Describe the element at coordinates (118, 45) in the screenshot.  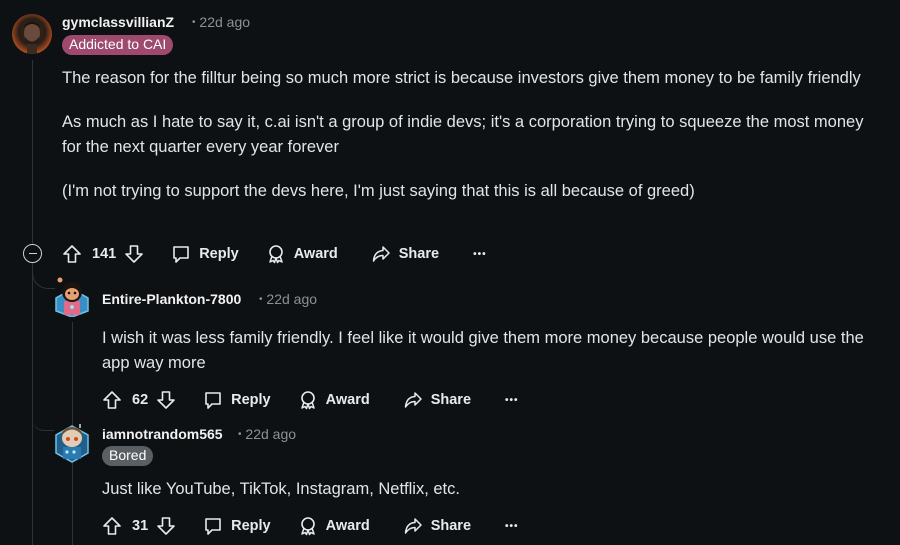
I see `user-flair: Addicted to CAI` at that location.